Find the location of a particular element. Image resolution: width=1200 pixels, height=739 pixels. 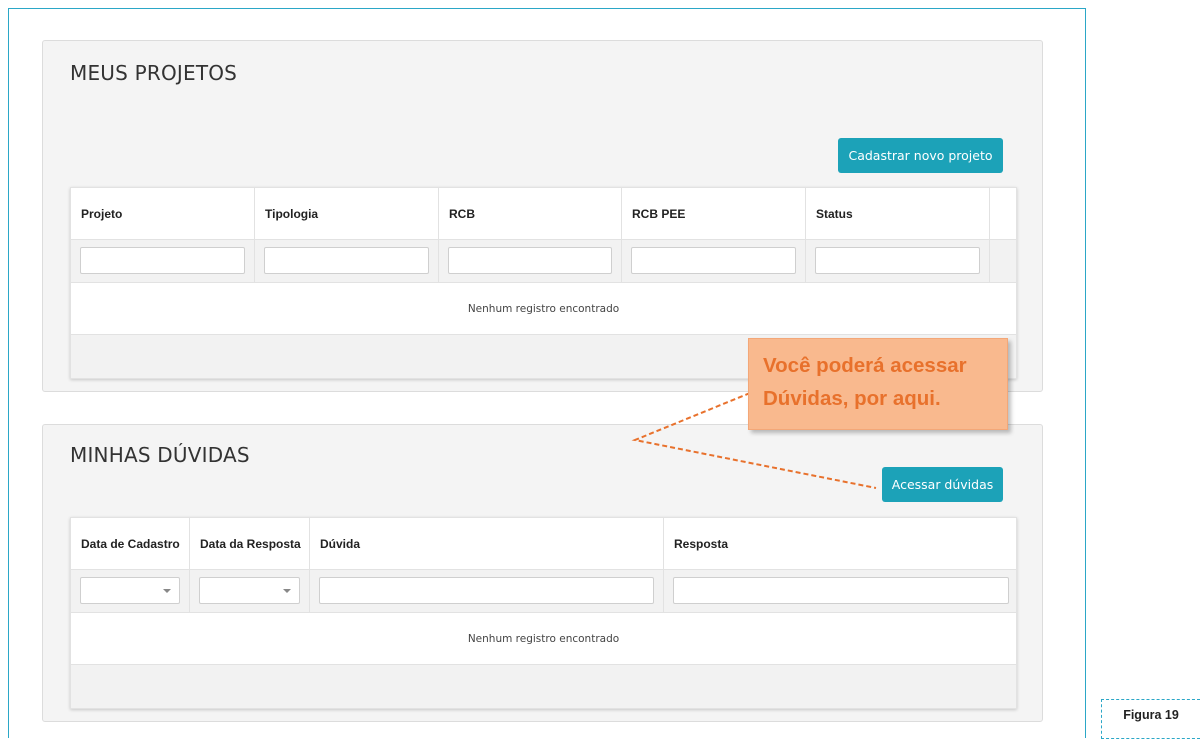

data-cadastro-select is located at coordinates (130, 590).